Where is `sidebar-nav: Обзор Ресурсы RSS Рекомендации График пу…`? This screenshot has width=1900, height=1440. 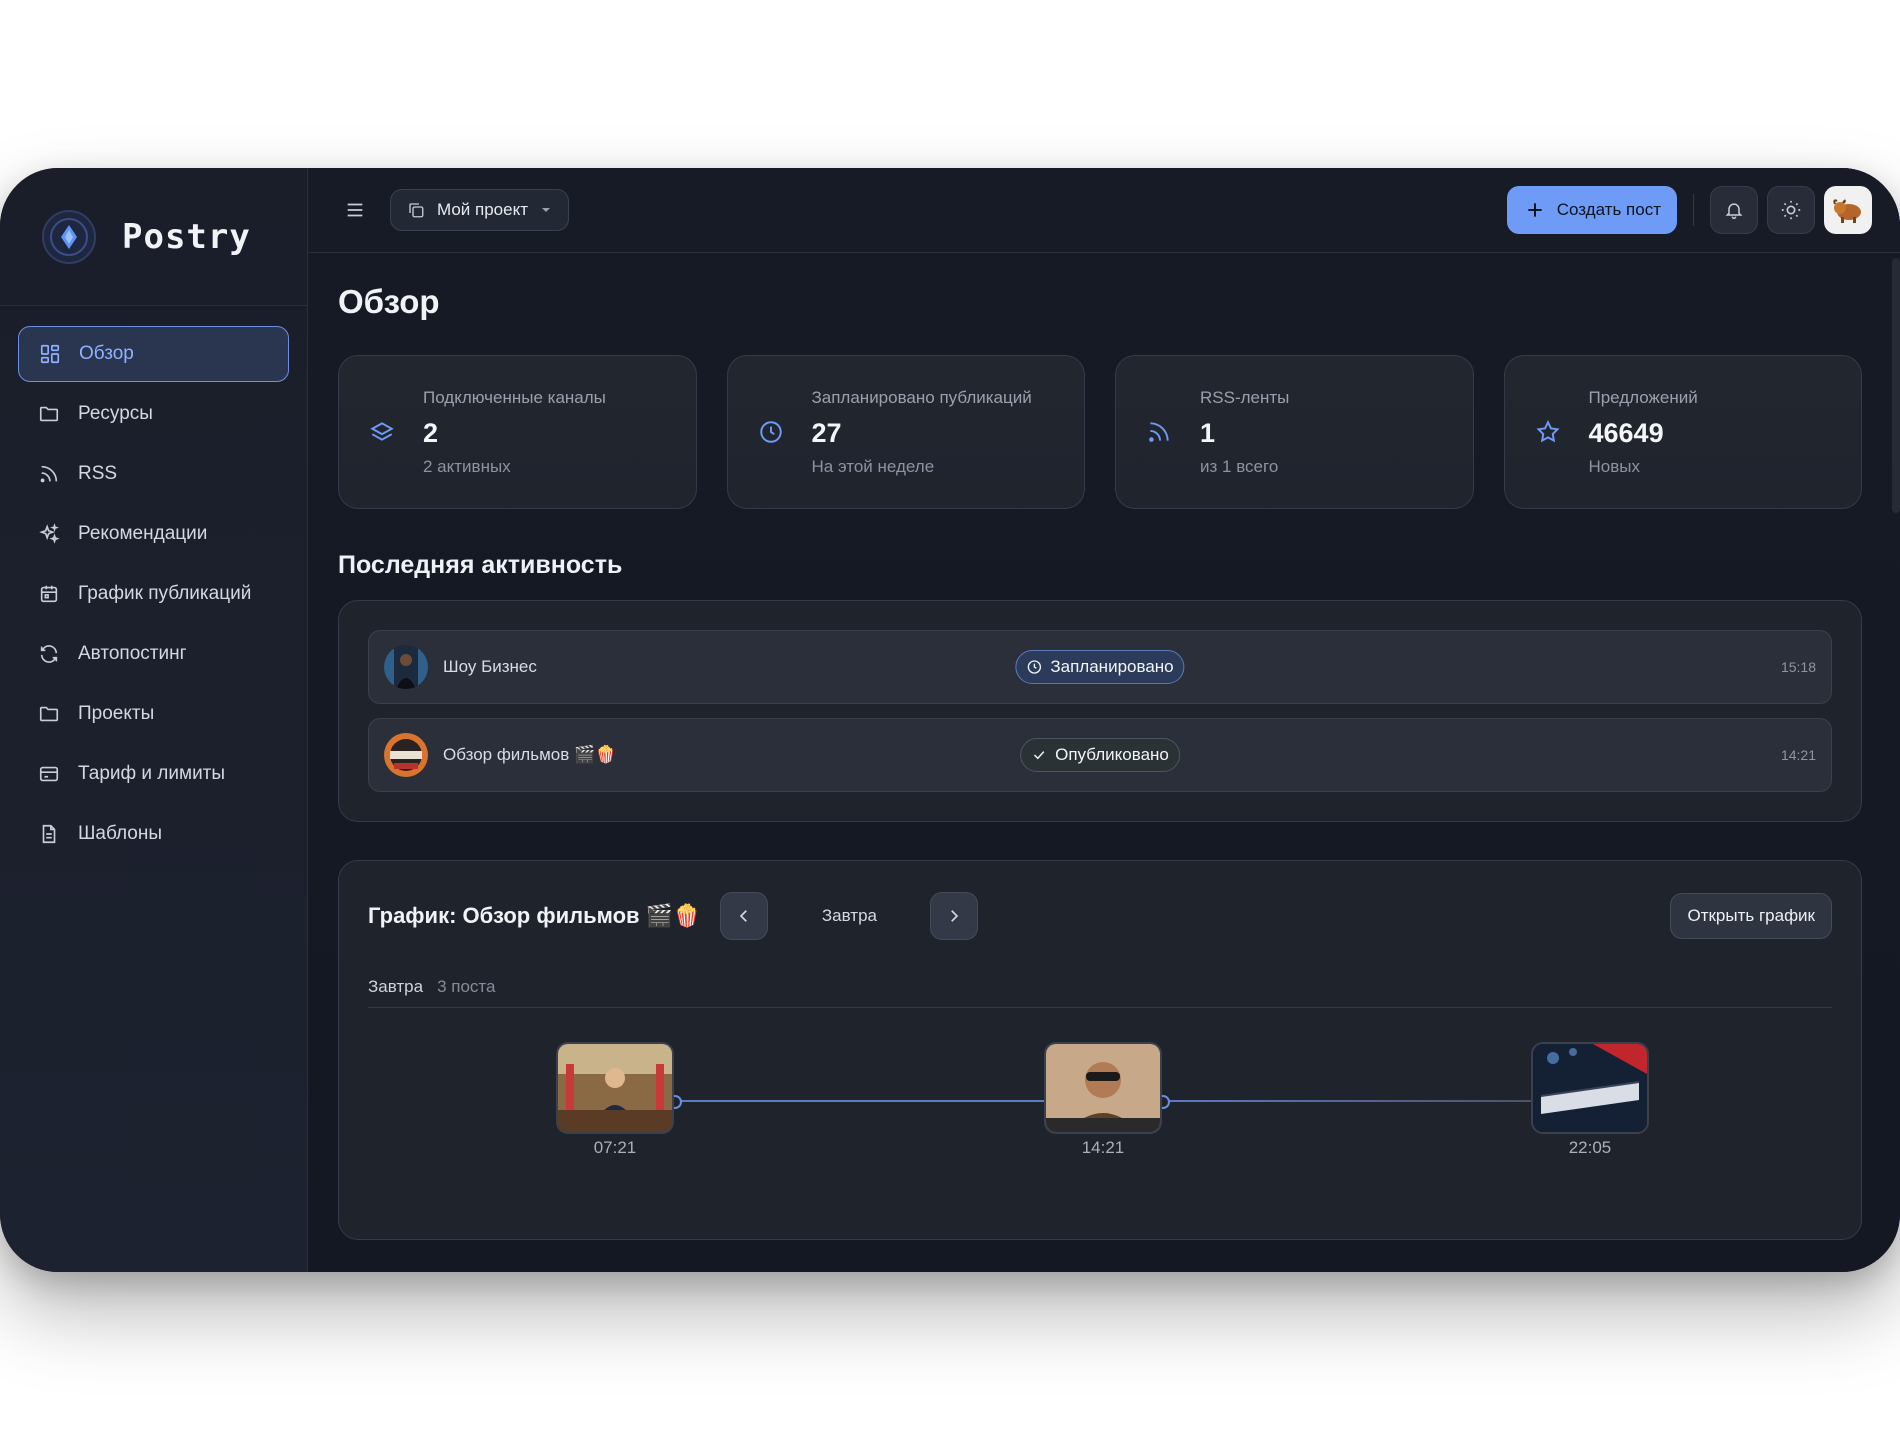 sidebar-nav: Обзор Ресурсы RSS Рекомендации График пу… is located at coordinates (153, 584).